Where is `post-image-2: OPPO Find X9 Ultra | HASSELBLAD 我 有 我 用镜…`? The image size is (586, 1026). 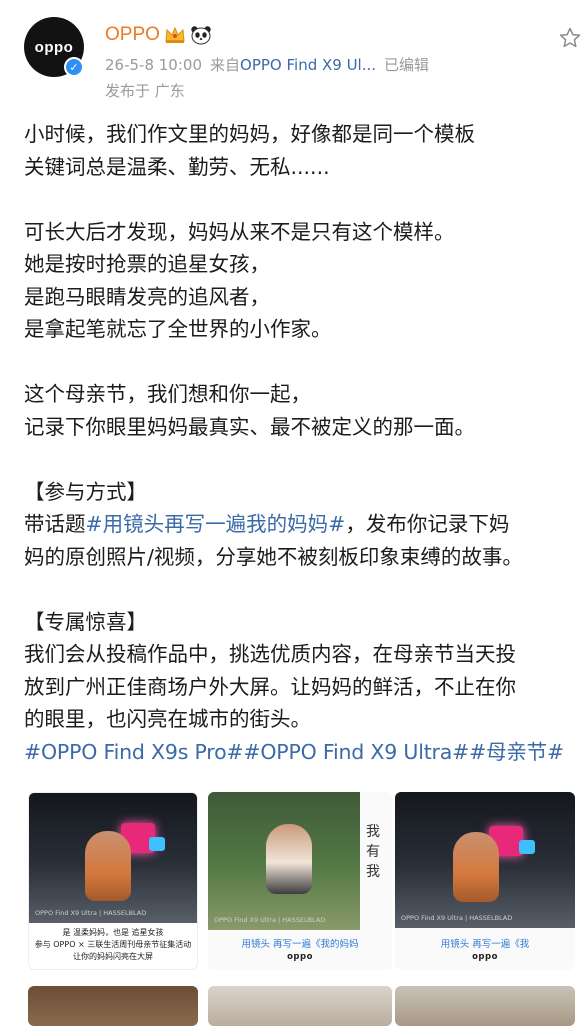 post-image-2: OPPO Find X9 Ultra | HASSELBLAD 我 有 我 用镜… is located at coordinates (300, 881).